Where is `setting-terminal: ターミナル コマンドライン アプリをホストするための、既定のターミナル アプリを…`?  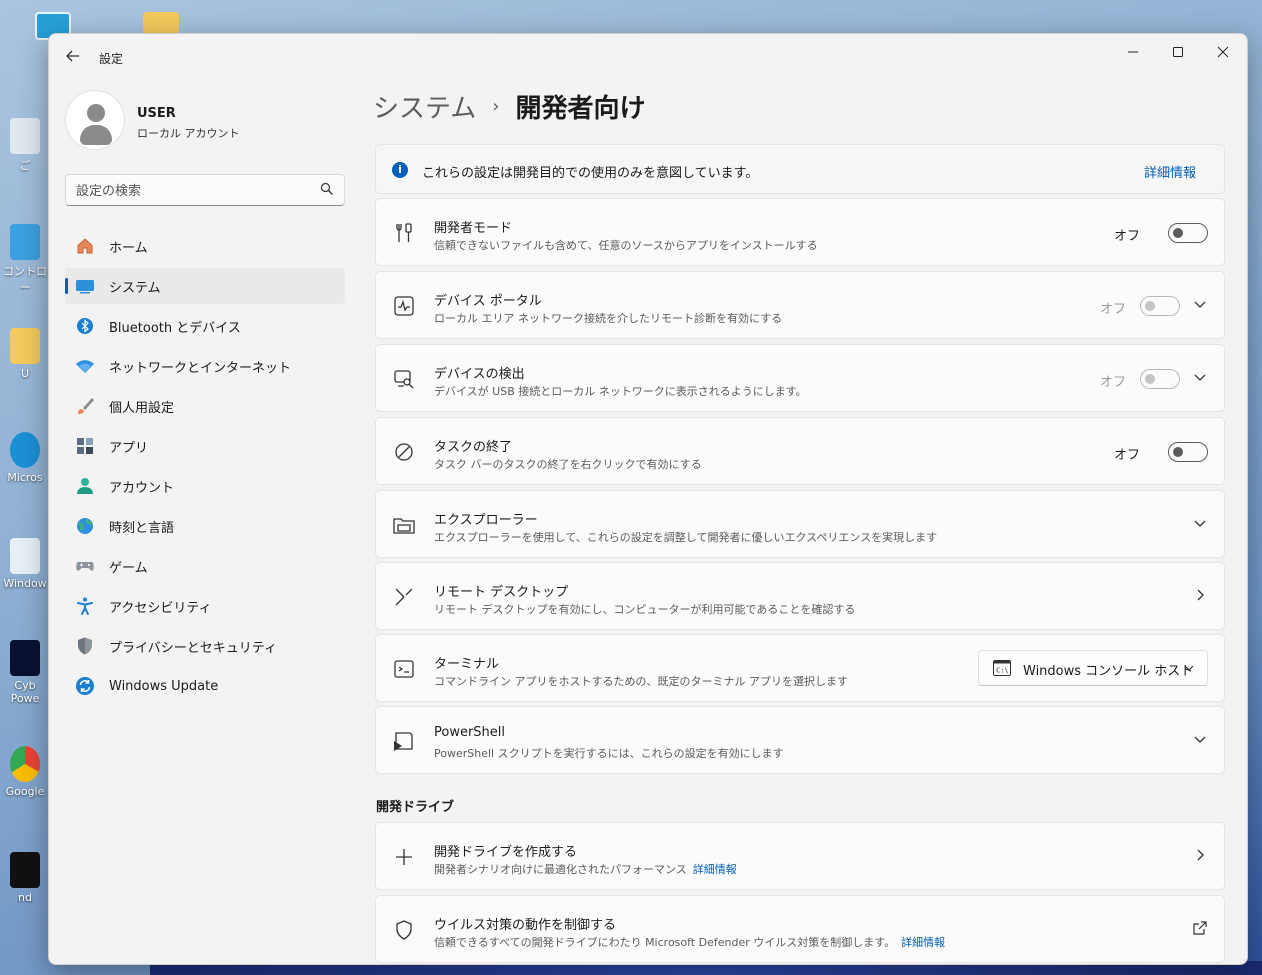
setting-terminal: ターミナル コマンドライン アプリをホストするための、既定のターミナル アプリを… is located at coordinates (800, 668).